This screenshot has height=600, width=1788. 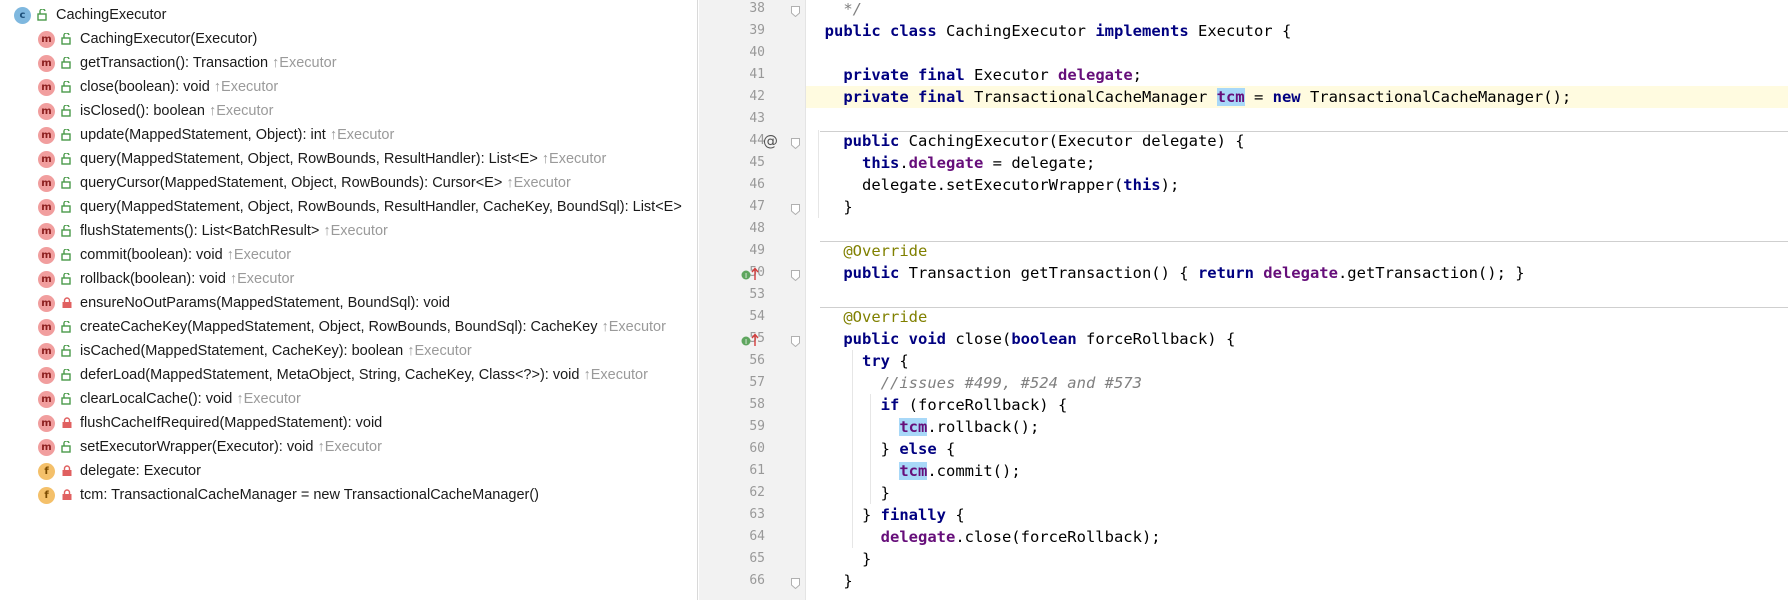 I want to click on code-line: try {, so click(x=1297, y=361).